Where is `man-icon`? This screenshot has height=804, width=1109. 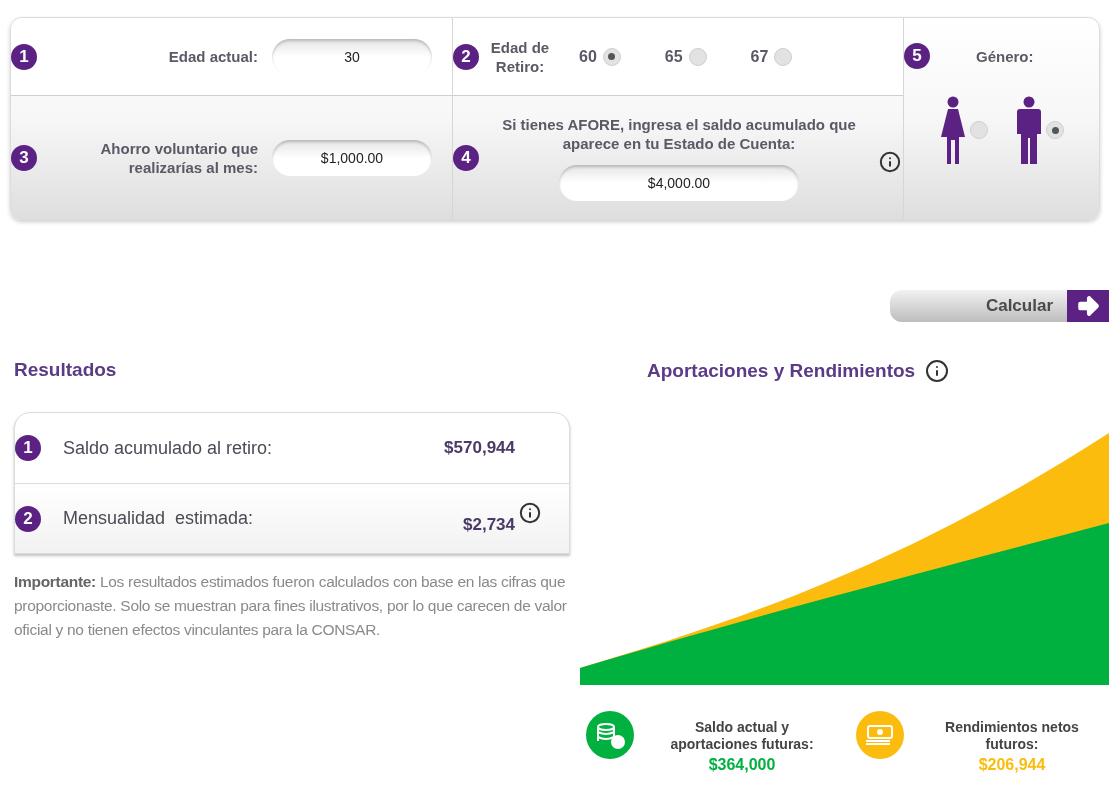
man-icon is located at coordinates (1029, 130).